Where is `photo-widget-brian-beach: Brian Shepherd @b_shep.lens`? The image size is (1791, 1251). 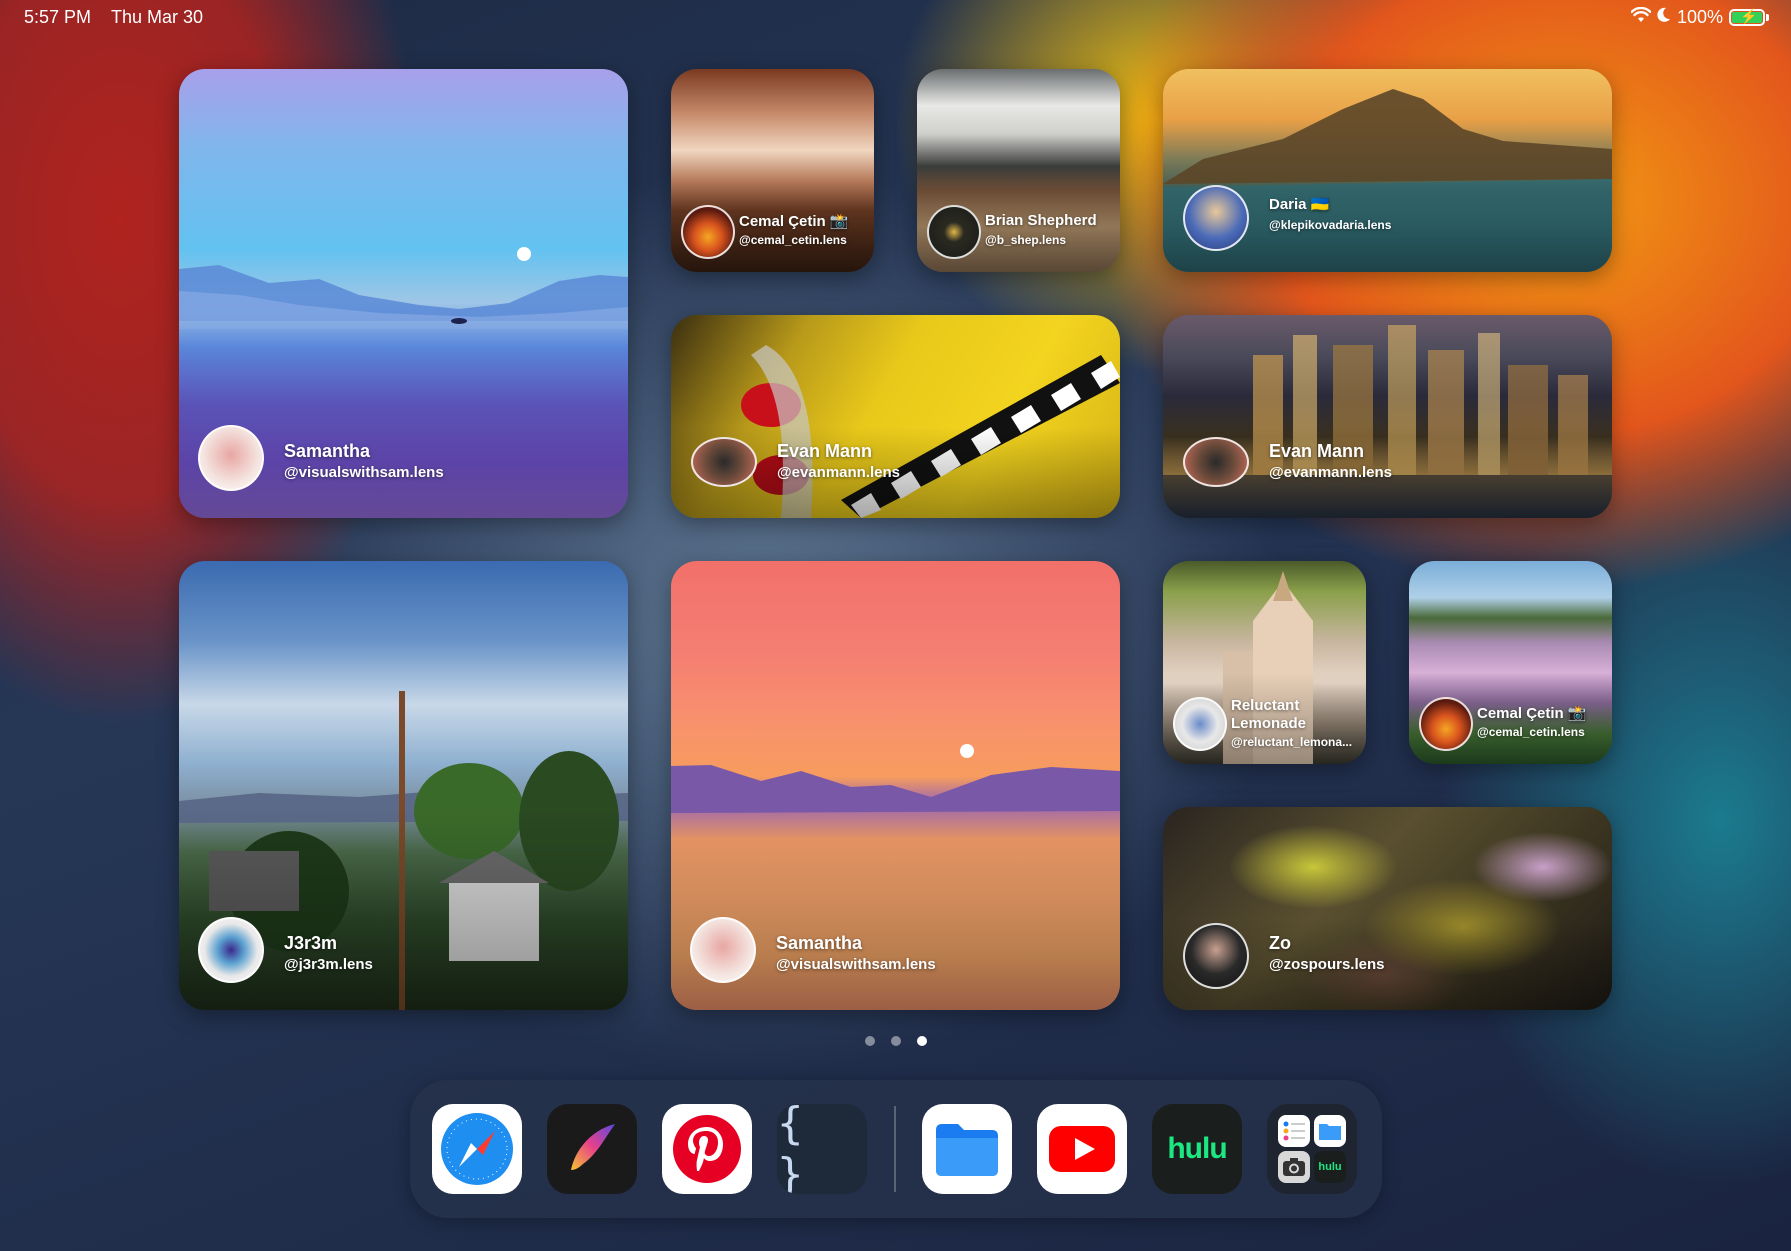 photo-widget-brian-beach: Brian Shepherd @b_shep.lens is located at coordinates (1018, 170).